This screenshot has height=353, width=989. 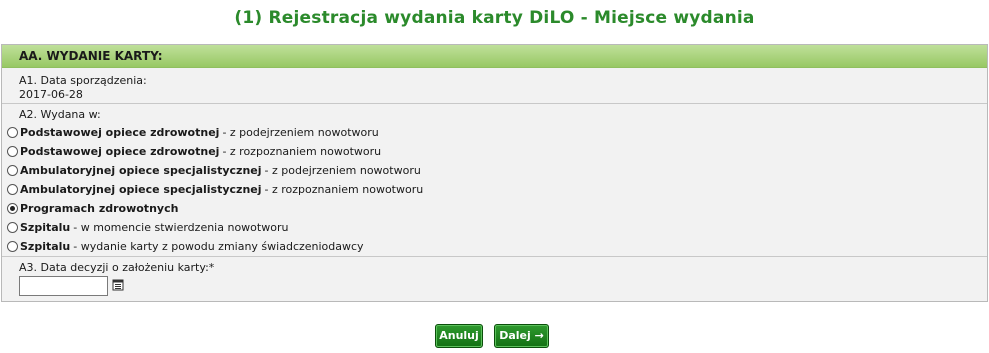 What do you see at coordinates (116, 286) in the screenshot?
I see `calendar-icon` at bounding box center [116, 286].